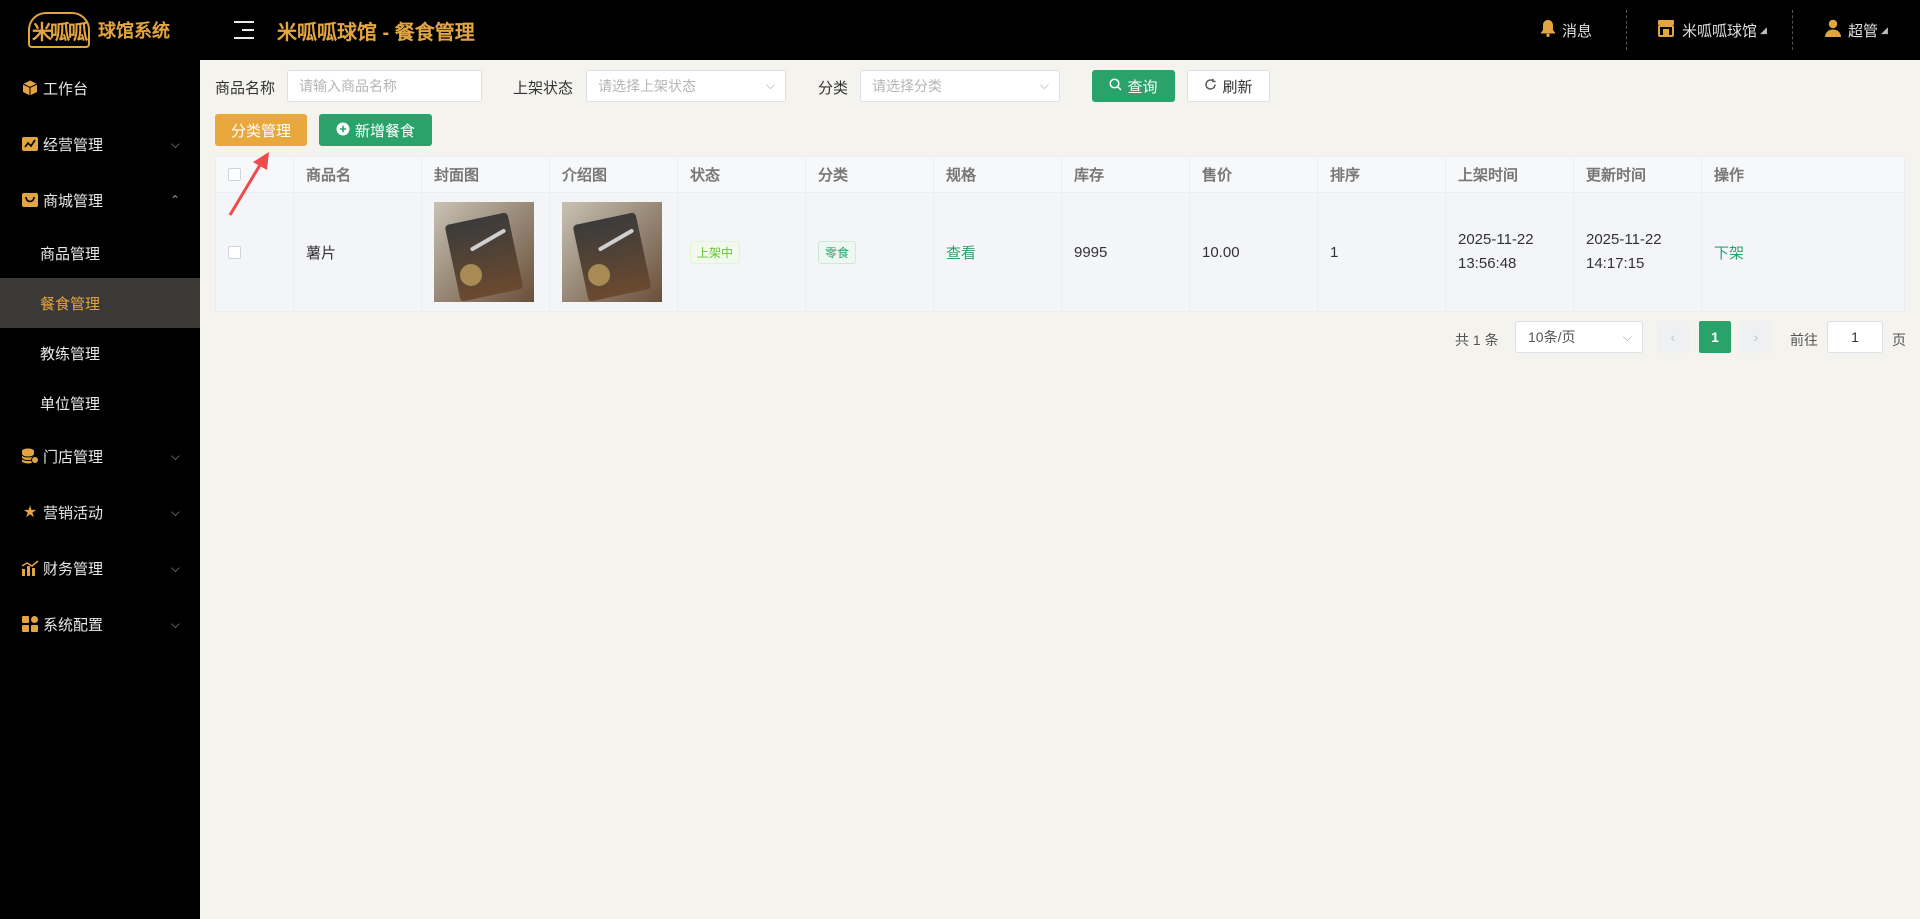 The width and height of the screenshot is (1920, 919). What do you see at coordinates (1624, 239) in the screenshot?
I see `updated-date: 2025-11-22` at bounding box center [1624, 239].